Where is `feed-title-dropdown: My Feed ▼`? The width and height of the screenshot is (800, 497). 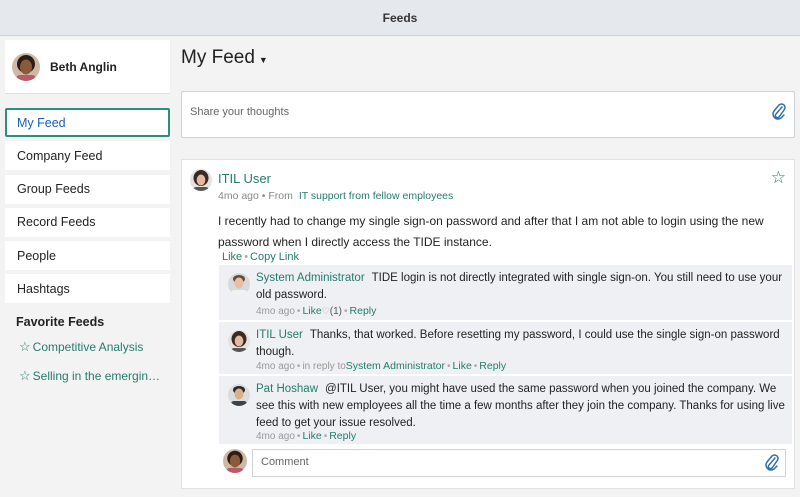 feed-title-dropdown: My Feed ▼ is located at coordinates (224, 58).